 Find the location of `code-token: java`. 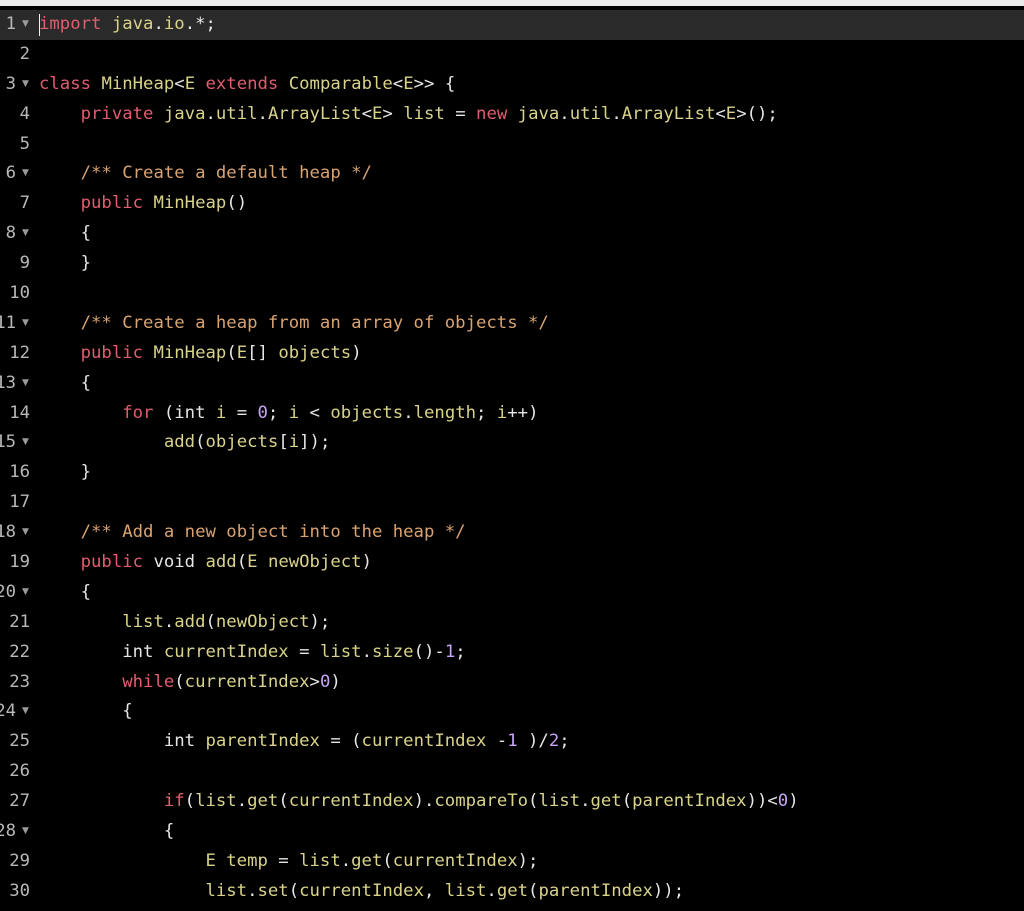

code-token: java is located at coordinates (132, 24).